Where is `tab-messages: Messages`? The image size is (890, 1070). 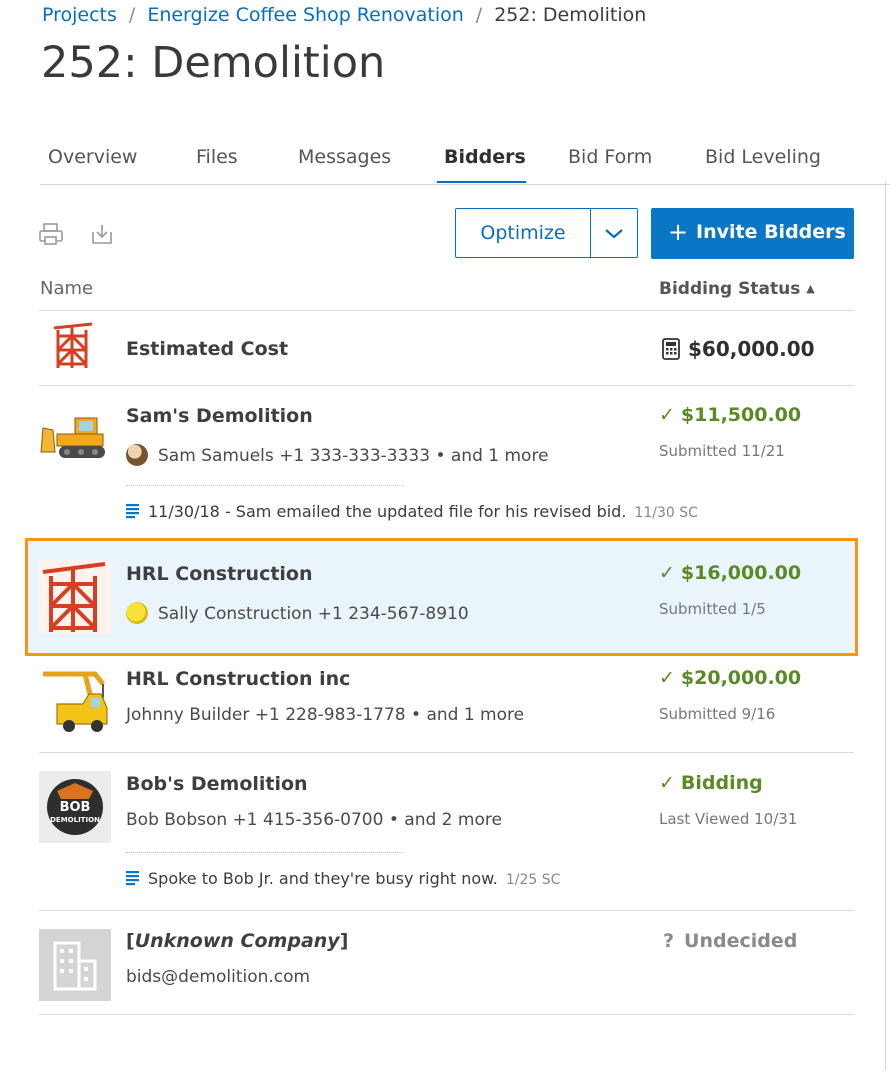
tab-messages: Messages is located at coordinates (344, 157).